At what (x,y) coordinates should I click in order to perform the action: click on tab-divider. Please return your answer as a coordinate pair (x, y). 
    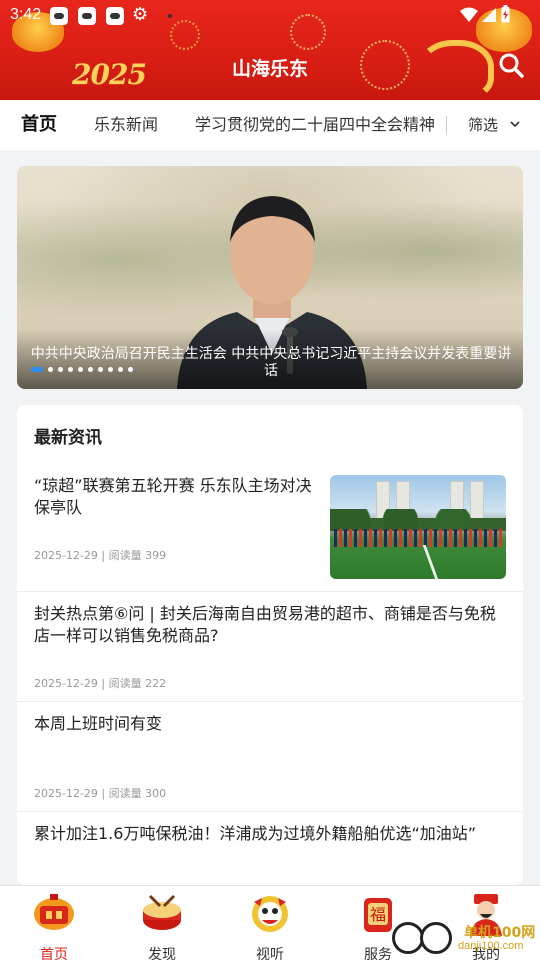
    Looking at the image, I should click on (446, 125).